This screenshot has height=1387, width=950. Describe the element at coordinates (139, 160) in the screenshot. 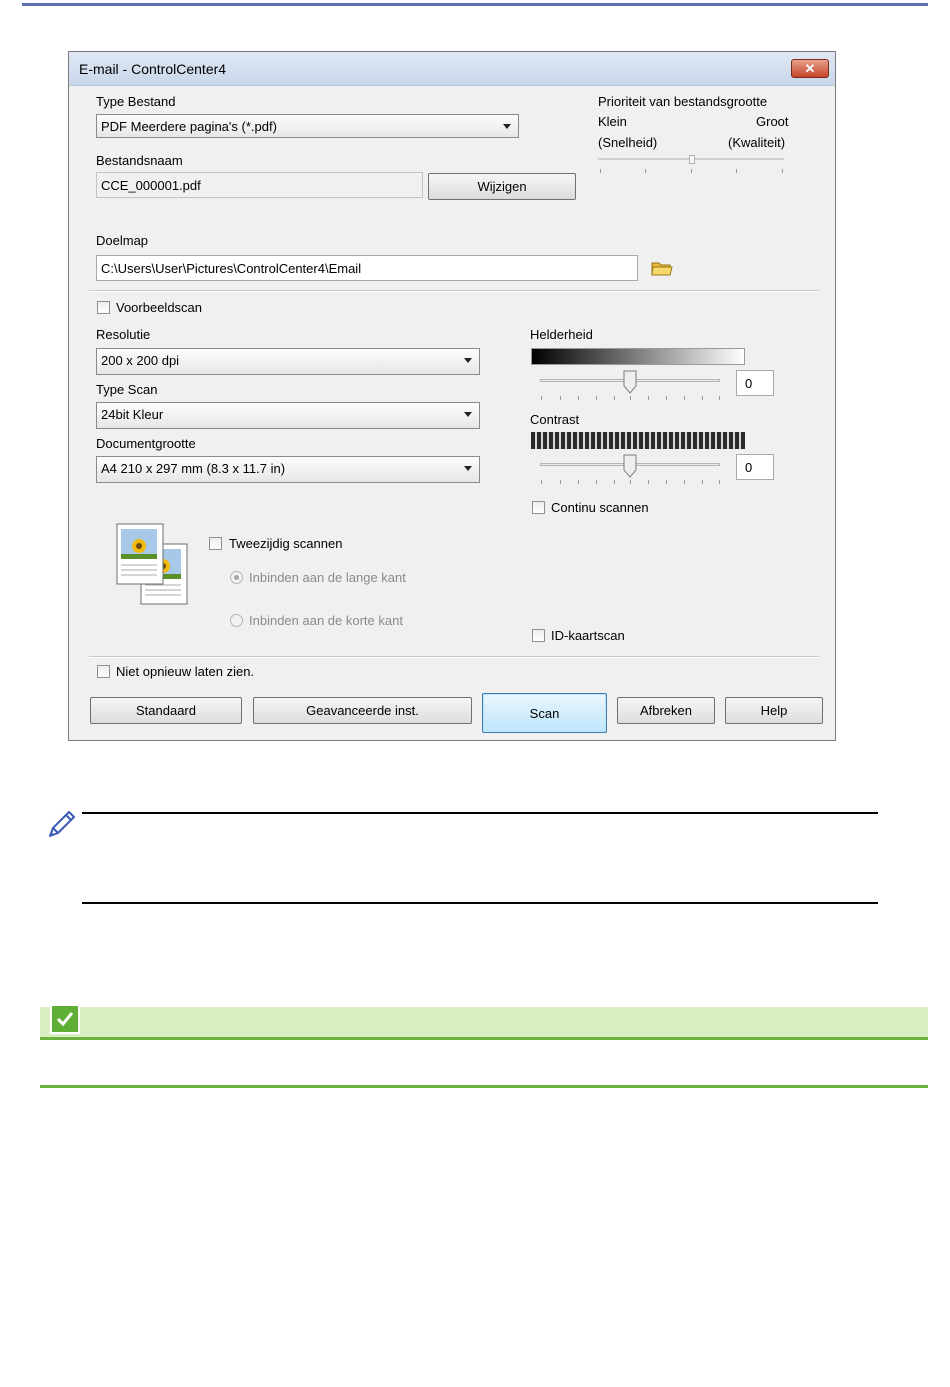

I see `file-name-label: Bestandsnaam` at that location.